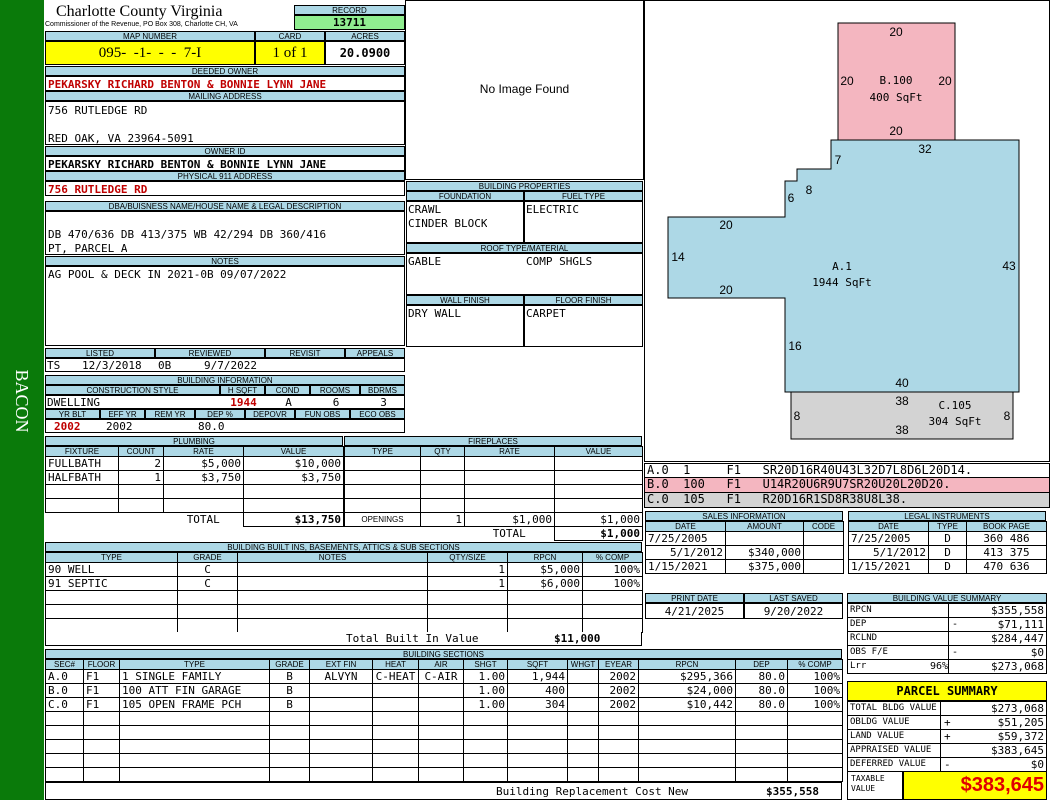 Image resolution: width=1050 pixels, height=800 pixels. What do you see at coordinates (524, 186) in the screenshot?
I see `building-properties-label: BUILDING PROPERTIES` at bounding box center [524, 186].